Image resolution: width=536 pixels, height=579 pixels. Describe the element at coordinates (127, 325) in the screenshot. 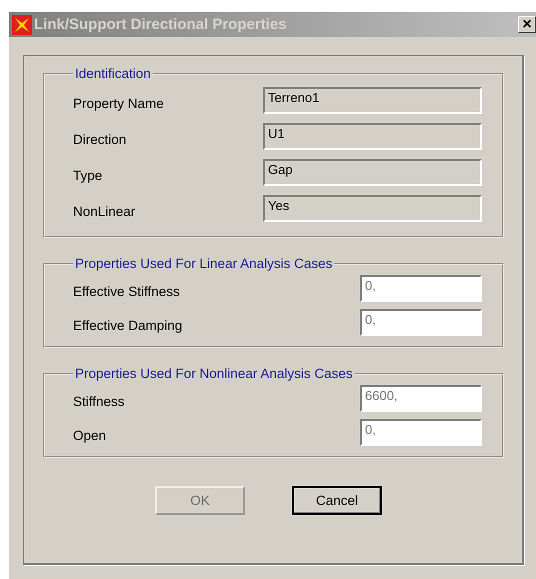

I see `field-label: Effective Damping` at that location.